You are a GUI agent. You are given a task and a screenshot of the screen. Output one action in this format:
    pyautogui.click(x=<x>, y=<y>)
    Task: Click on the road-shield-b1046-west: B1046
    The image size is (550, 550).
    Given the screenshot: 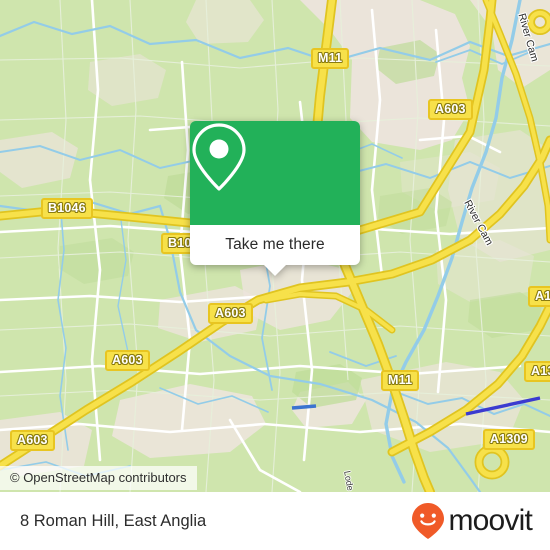 What is the action you would take?
    pyautogui.click(x=67, y=208)
    